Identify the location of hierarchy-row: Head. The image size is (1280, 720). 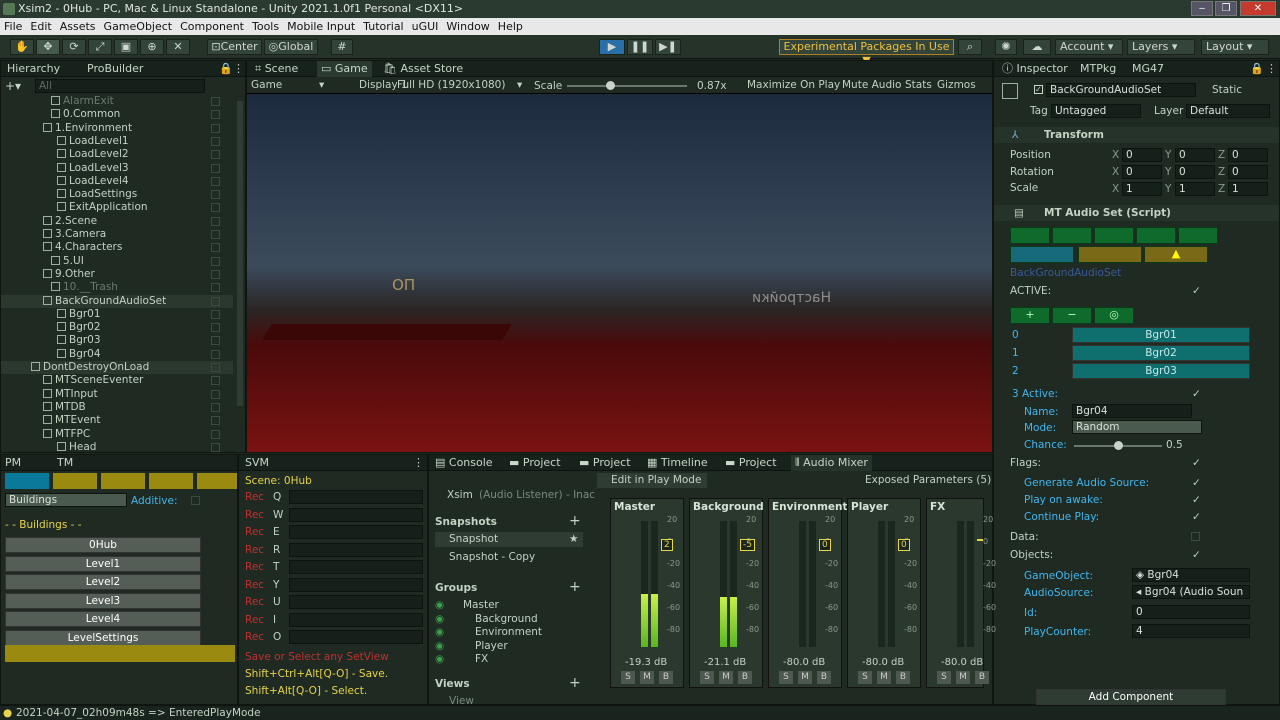
(117, 447).